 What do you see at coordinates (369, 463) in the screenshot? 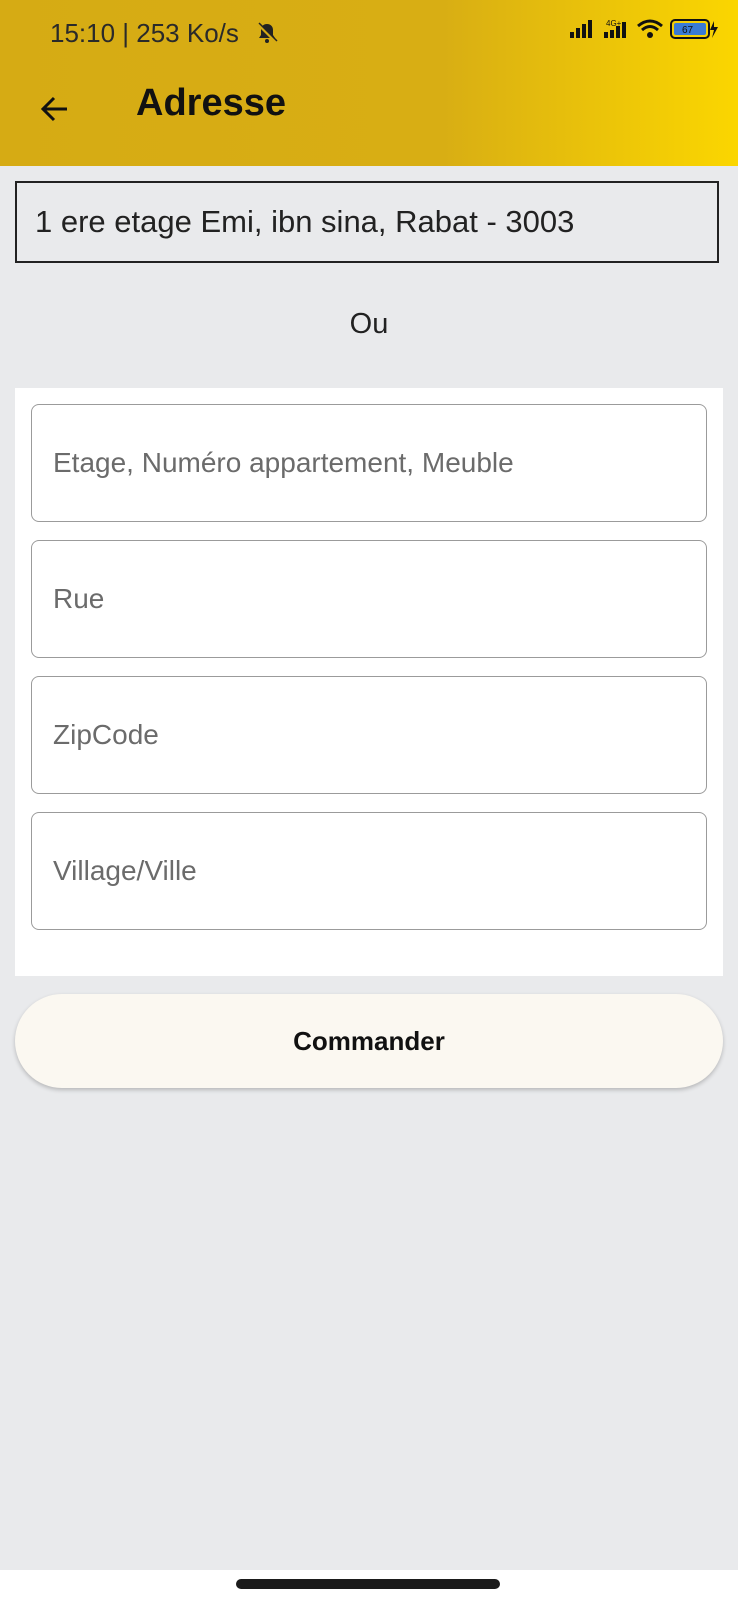
I see `floor-apartment-field` at bounding box center [369, 463].